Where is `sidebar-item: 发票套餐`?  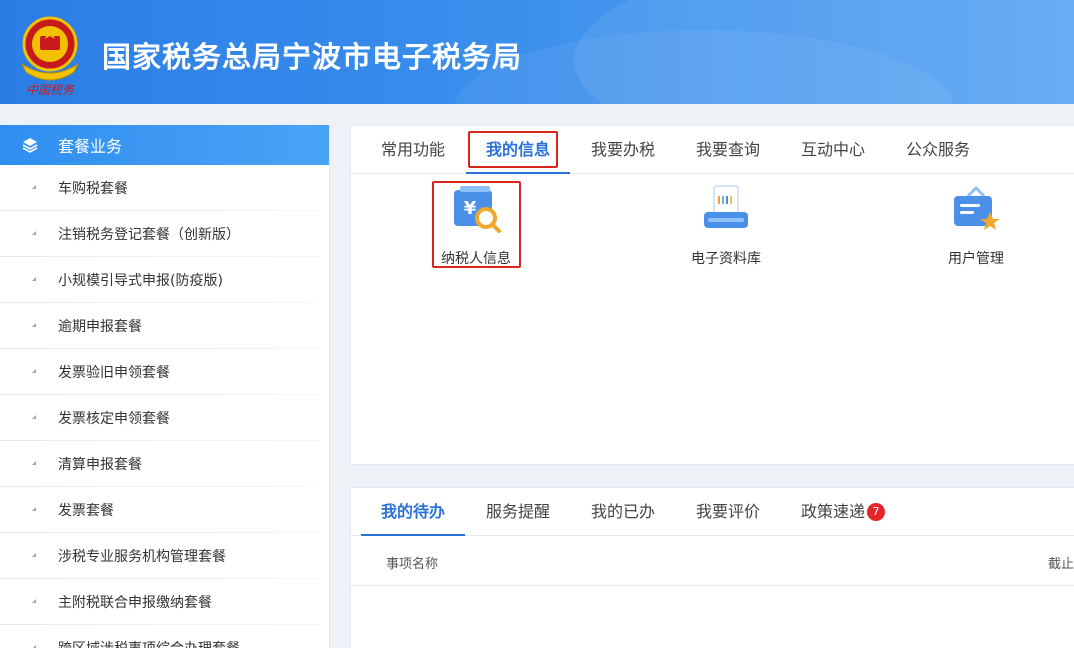 sidebar-item: 发票套餐 is located at coordinates (164, 510).